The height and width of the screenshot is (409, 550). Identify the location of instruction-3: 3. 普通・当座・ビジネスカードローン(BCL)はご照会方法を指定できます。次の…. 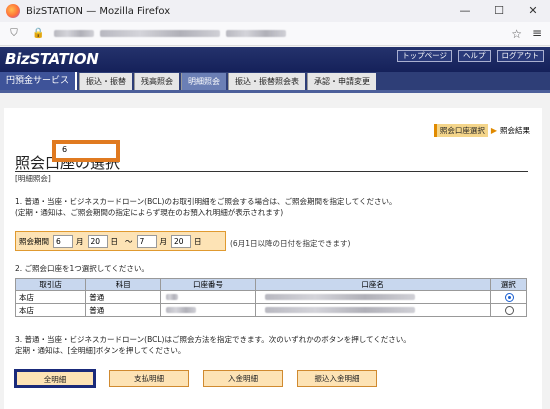
(213, 339).